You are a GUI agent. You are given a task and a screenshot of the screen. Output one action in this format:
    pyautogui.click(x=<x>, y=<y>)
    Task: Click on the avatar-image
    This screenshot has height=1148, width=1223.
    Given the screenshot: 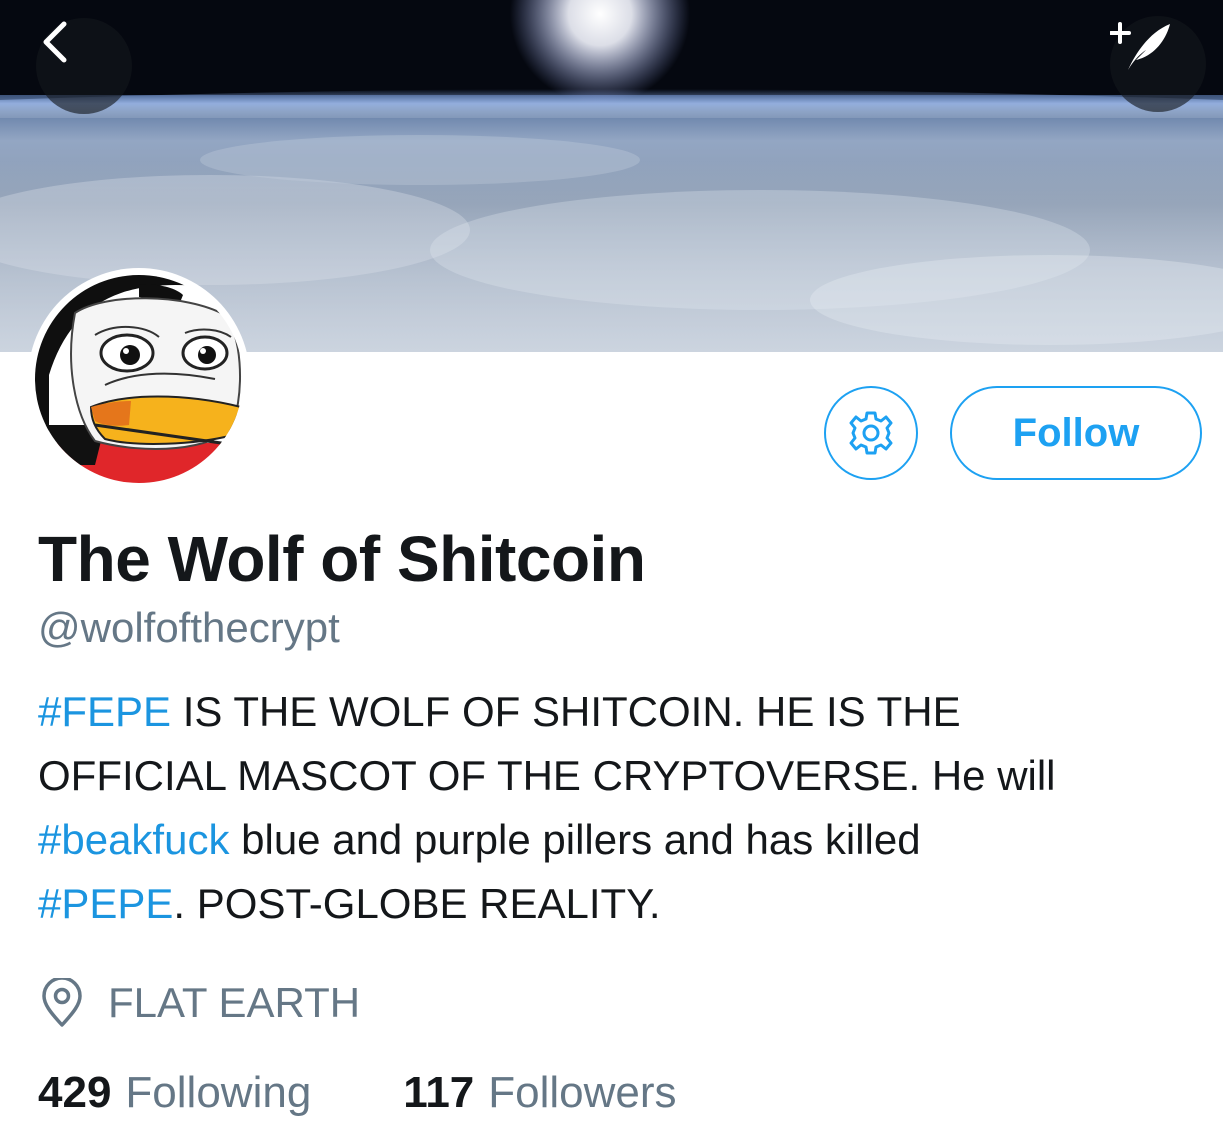 What is the action you would take?
    pyautogui.click(x=139, y=379)
    